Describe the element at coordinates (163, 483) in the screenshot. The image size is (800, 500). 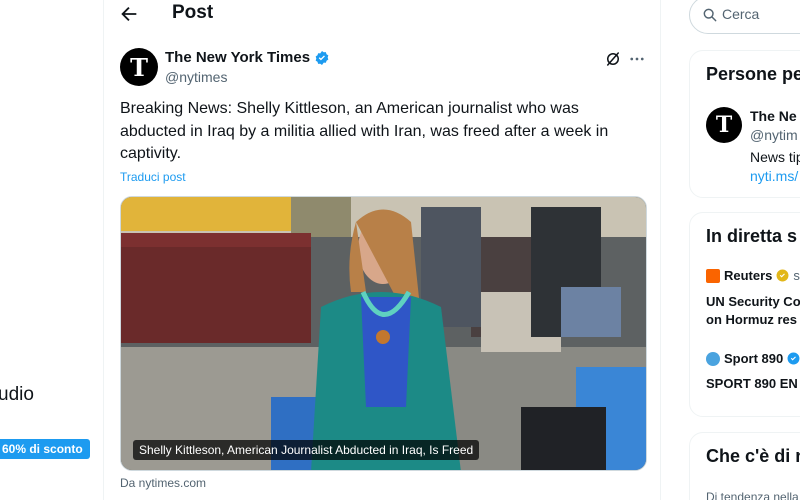
I see `source-link: Da nytimes.com` at that location.